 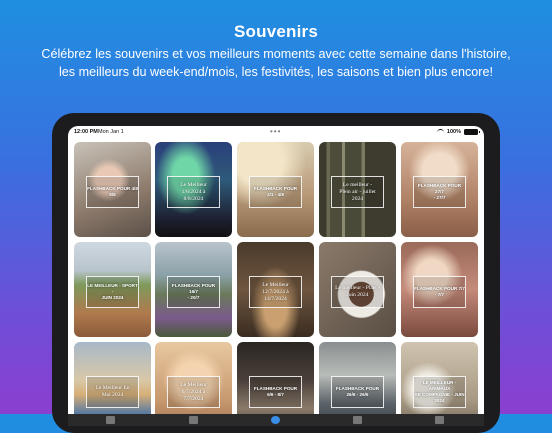 I want to click on status-time: 12:00 PM, so click(x=86, y=132).